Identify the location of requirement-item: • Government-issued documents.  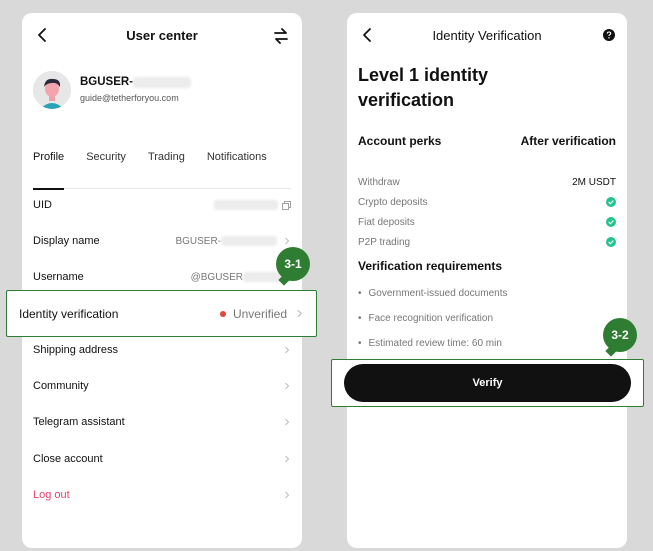
(433, 293).